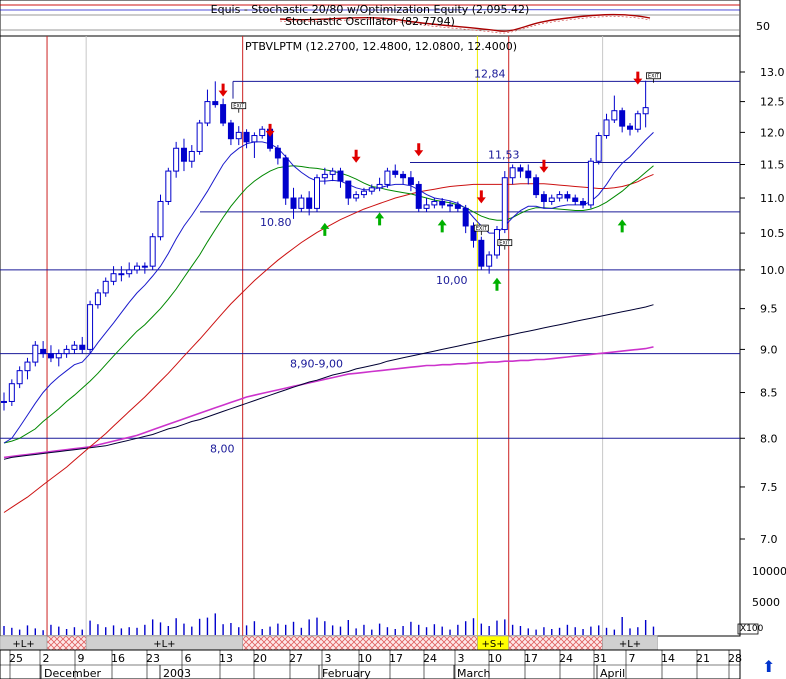  What do you see at coordinates (772, 164) in the screenshot?
I see `price-tick-label-3: 11.5` at bounding box center [772, 164].